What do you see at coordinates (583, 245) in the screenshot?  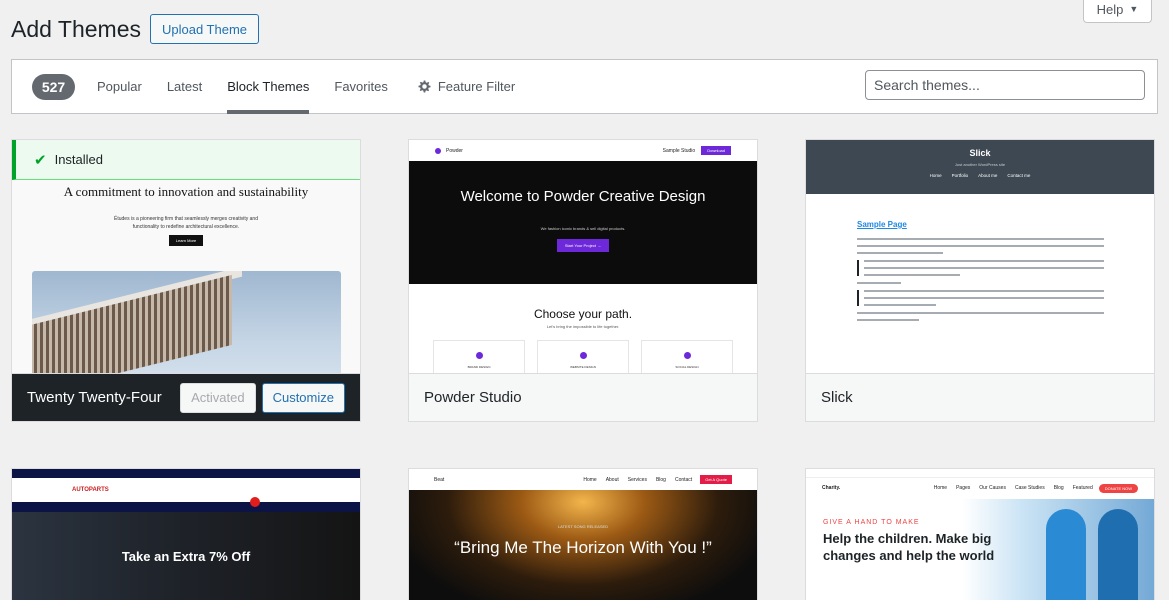 I see `preview-button: Start Your Project →` at bounding box center [583, 245].